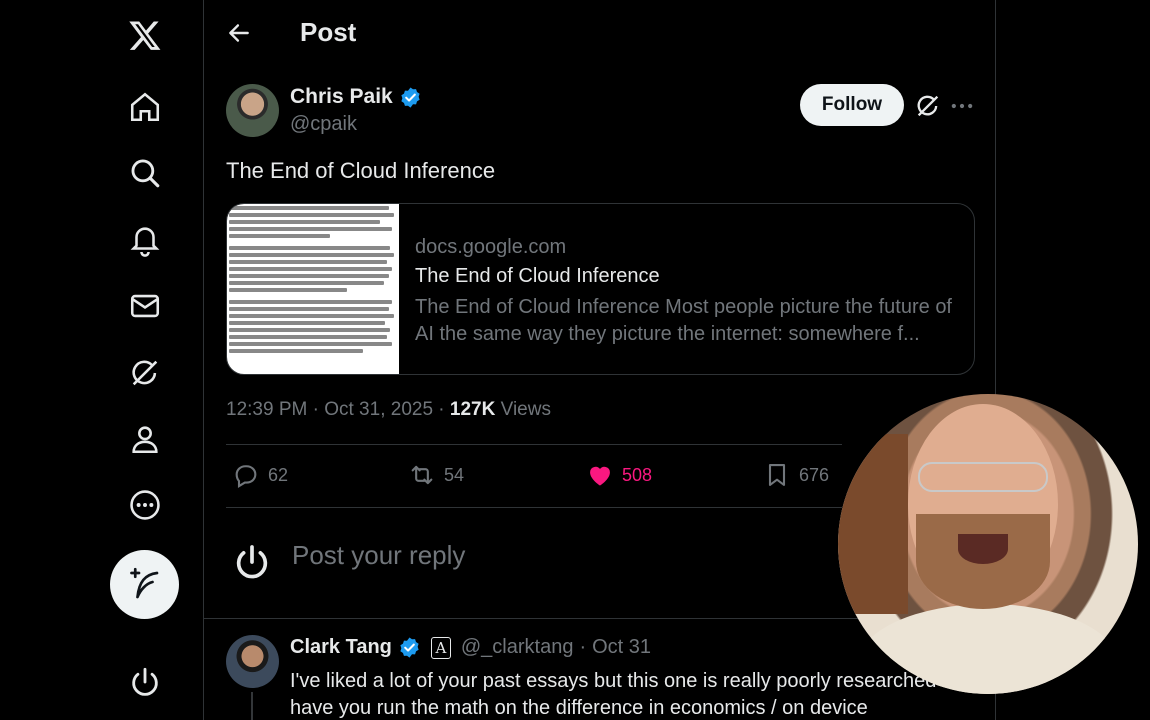  Describe the element at coordinates (599, 33) in the screenshot. I see `page-header: Post` at that location.